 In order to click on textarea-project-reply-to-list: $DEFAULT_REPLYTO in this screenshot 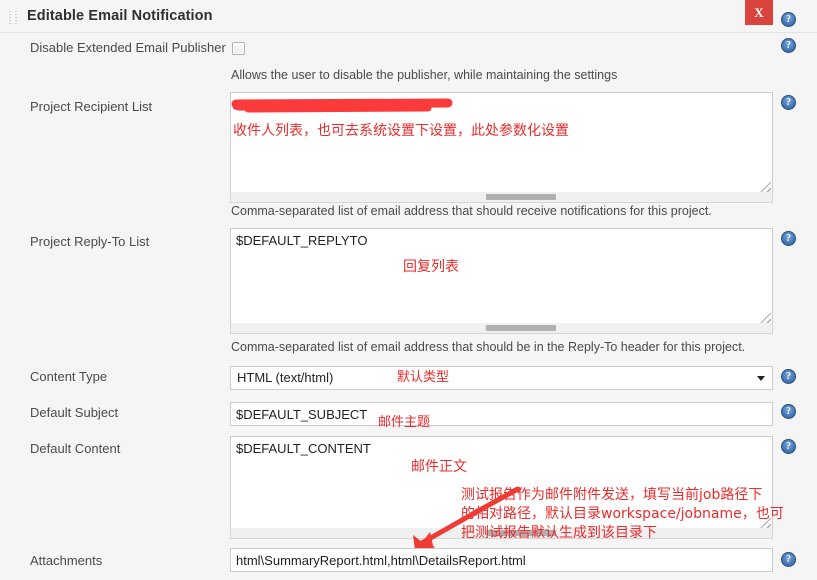, I will do `click(501, 277)`.